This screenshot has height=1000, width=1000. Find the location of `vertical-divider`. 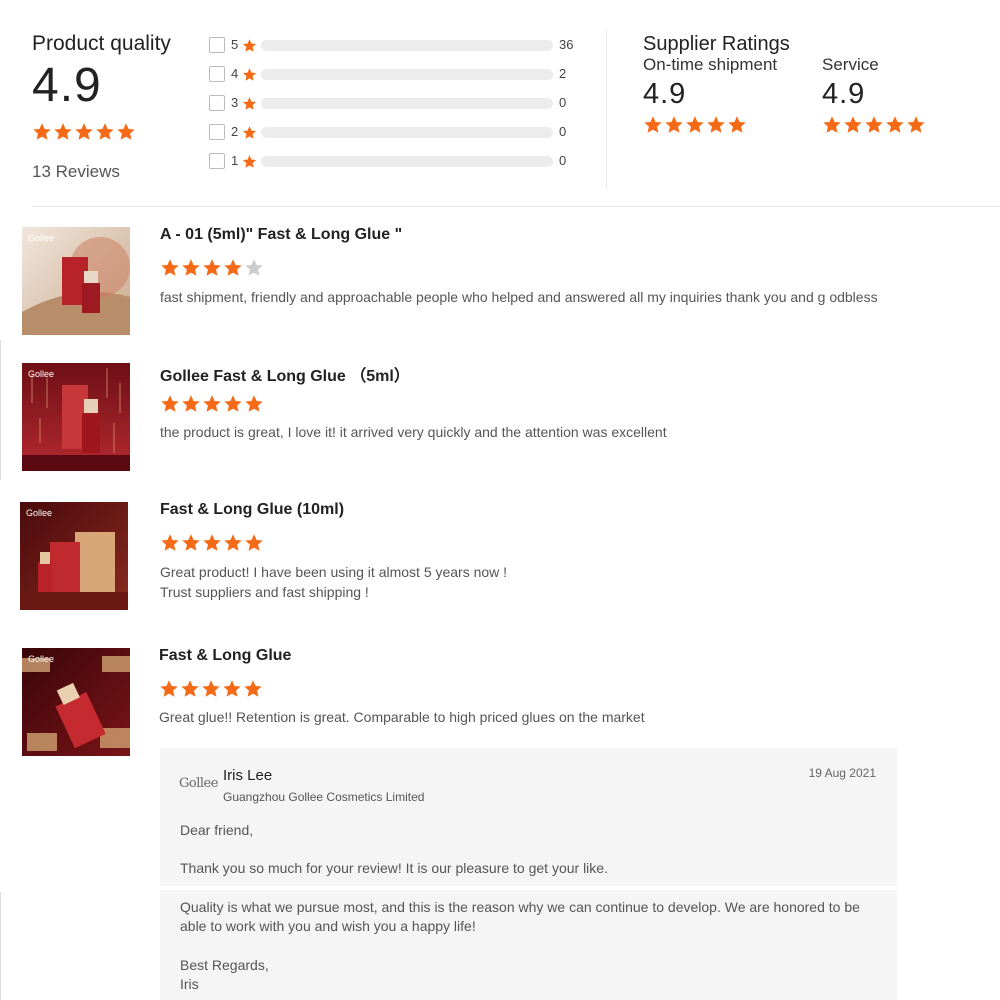

vertical-divider is located at coordinates (606, 109).